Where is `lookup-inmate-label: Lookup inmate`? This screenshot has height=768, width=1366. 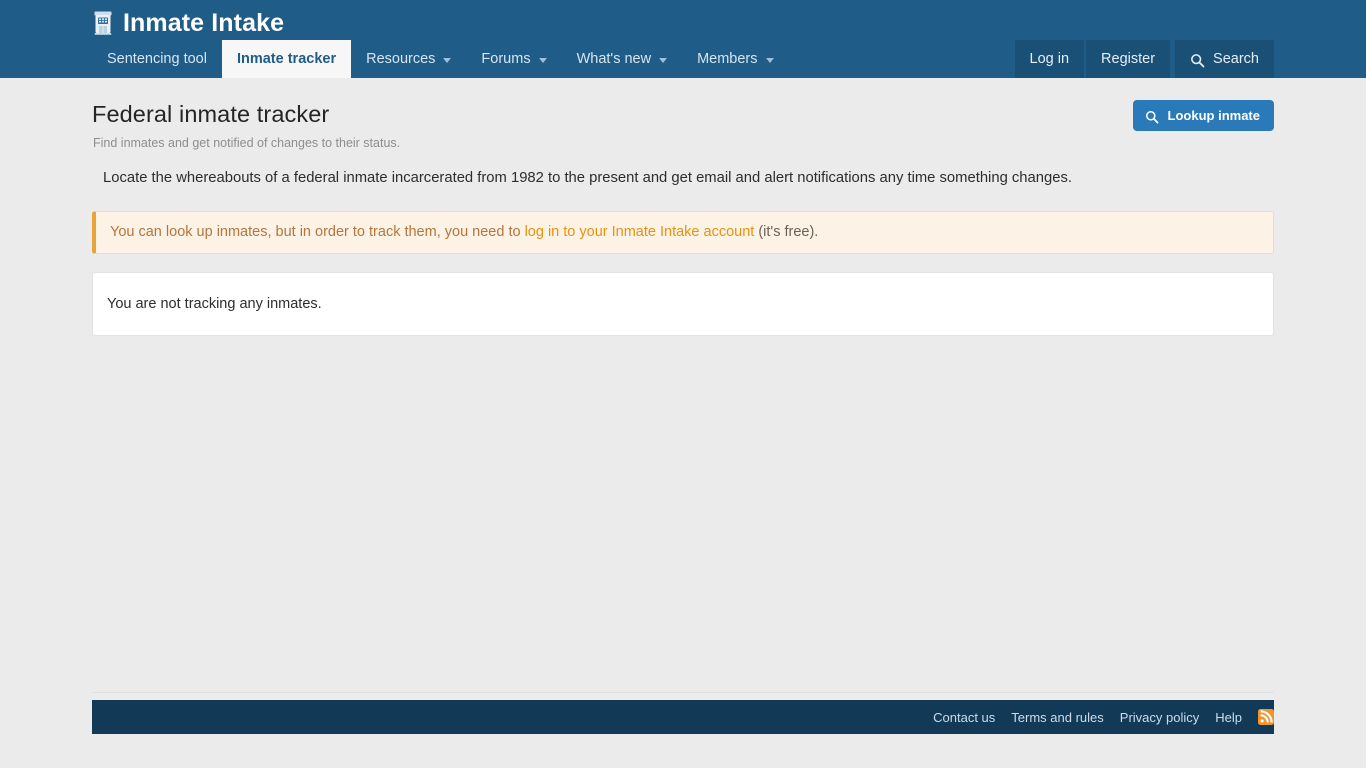
lookup-inmate-label: Lookup inmate is located at coordinates (1213, 115).